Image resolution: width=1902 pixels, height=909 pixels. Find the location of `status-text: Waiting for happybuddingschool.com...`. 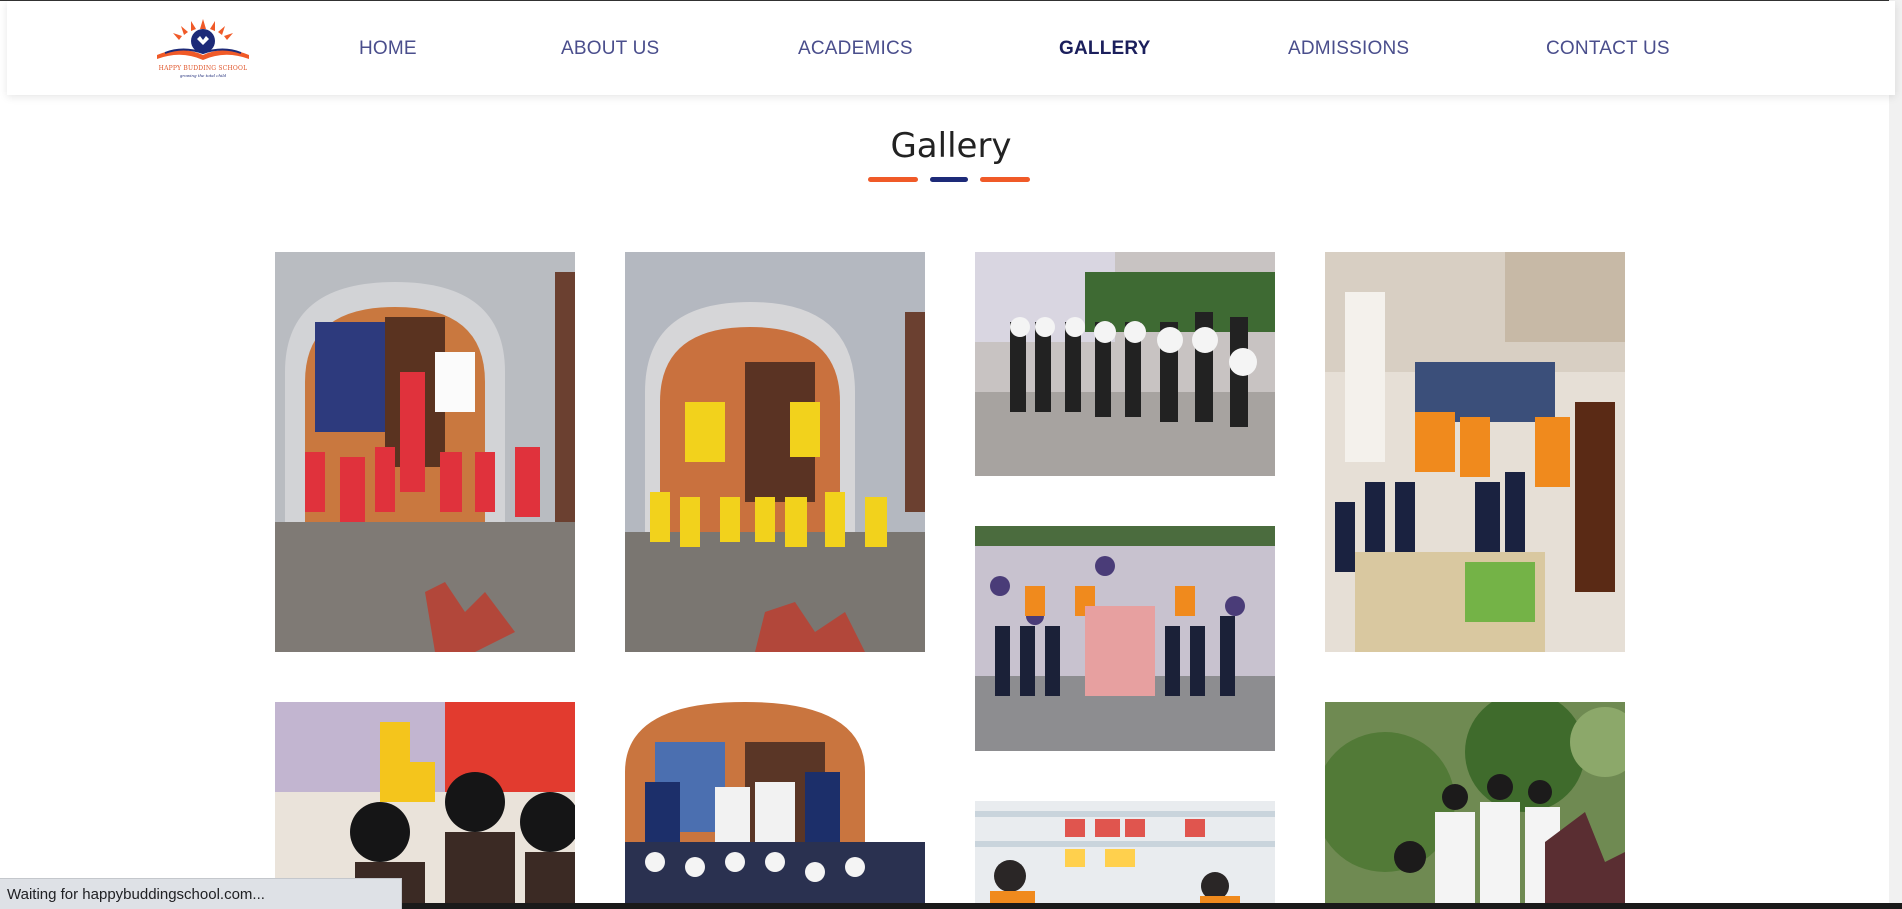

status-text: Waiting for happybuddingschool.com... is located at coordinates (136, 894).